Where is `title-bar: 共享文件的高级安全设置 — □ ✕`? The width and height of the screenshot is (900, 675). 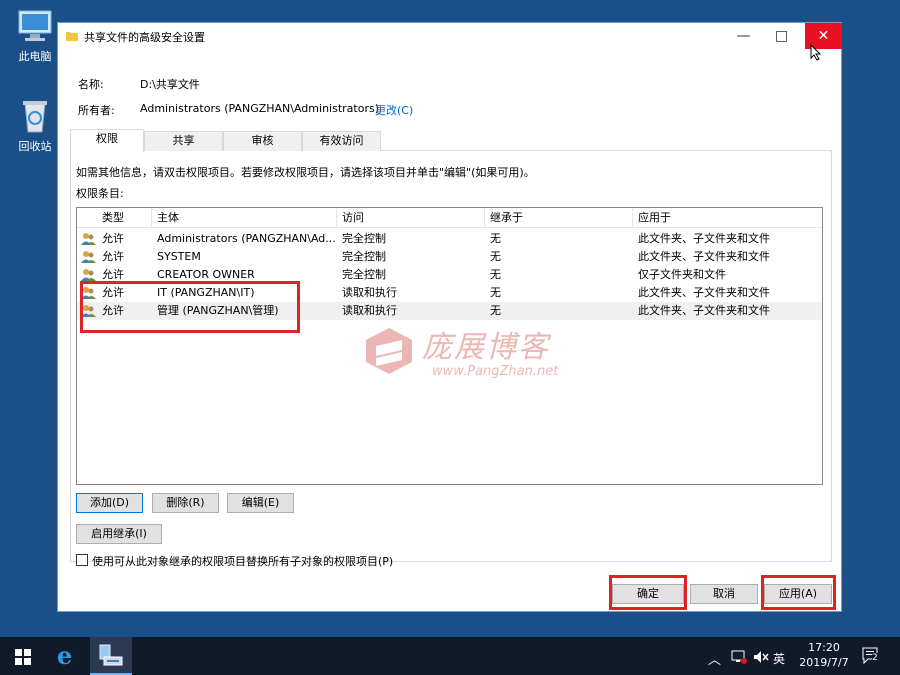
title-bar: 共享文件的高级安全设置 — □ ✕ is located at coordinates (450, 36).